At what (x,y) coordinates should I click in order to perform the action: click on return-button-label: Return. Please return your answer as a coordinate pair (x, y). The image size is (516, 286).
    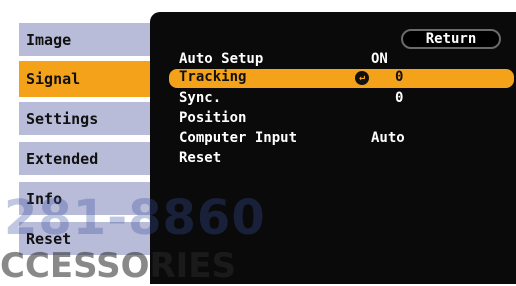
    Looking at the image, I should click on (451, 39).